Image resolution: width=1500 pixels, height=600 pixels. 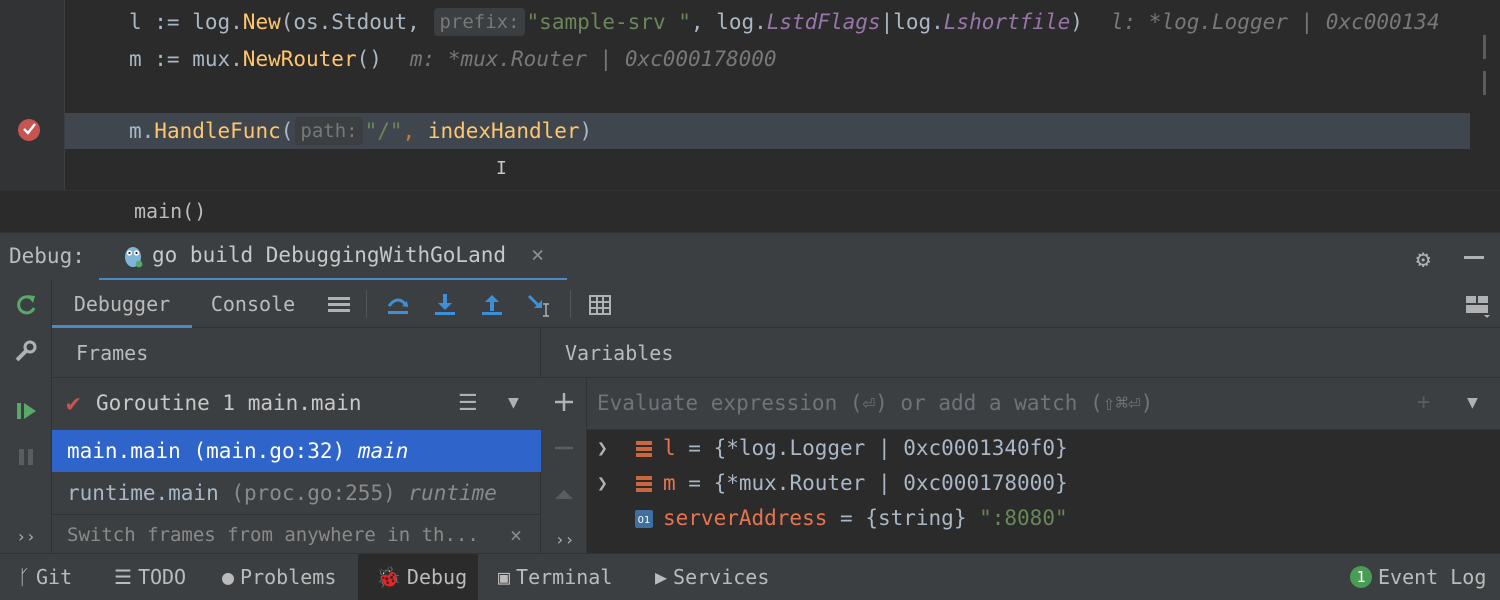 I want to click on frame-location: (proc.go:255), so click(x=313, y=493).